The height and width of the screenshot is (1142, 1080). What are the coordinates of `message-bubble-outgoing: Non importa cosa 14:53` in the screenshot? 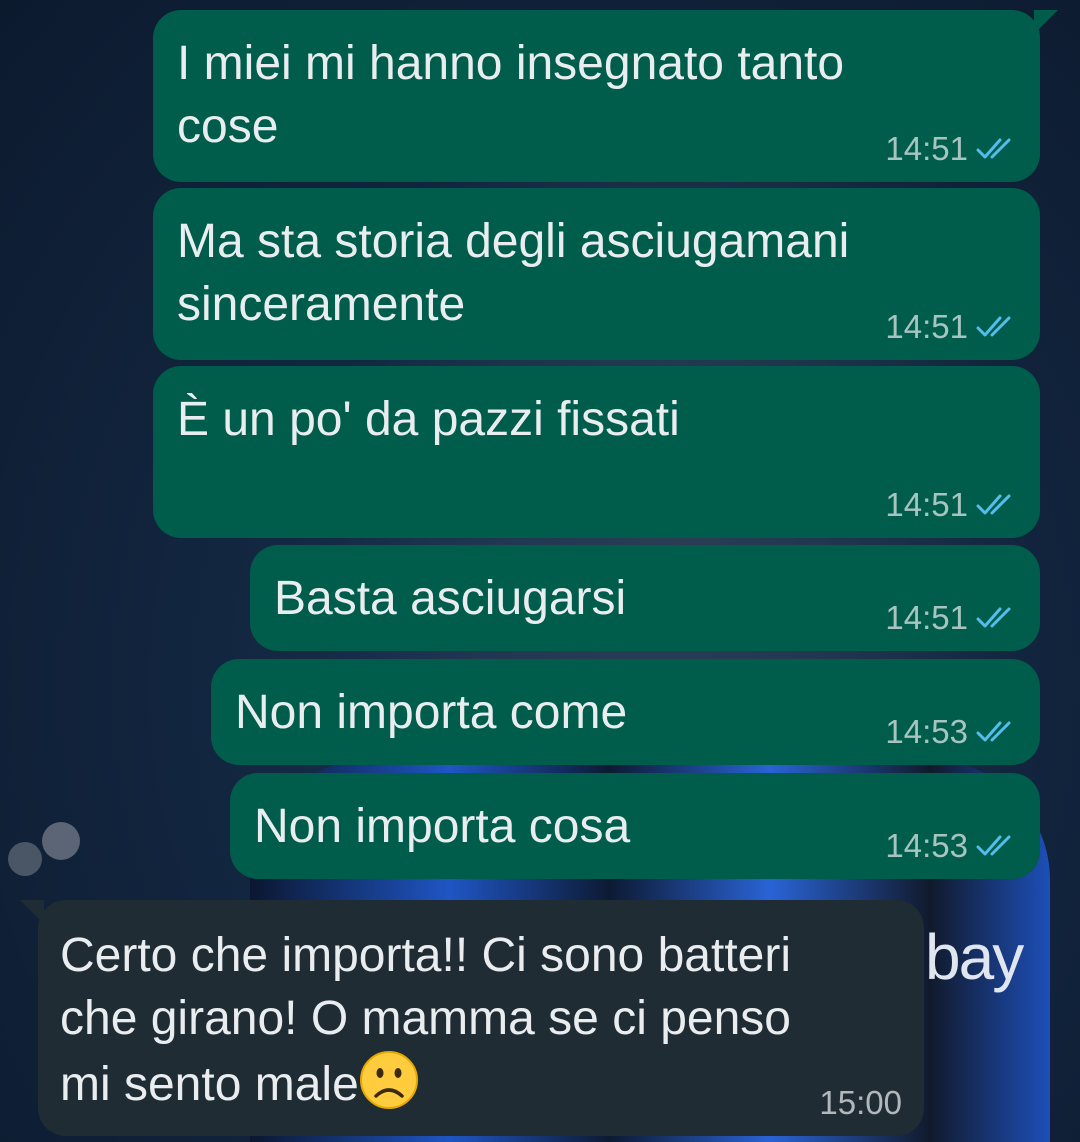 It's located at (635, 826).